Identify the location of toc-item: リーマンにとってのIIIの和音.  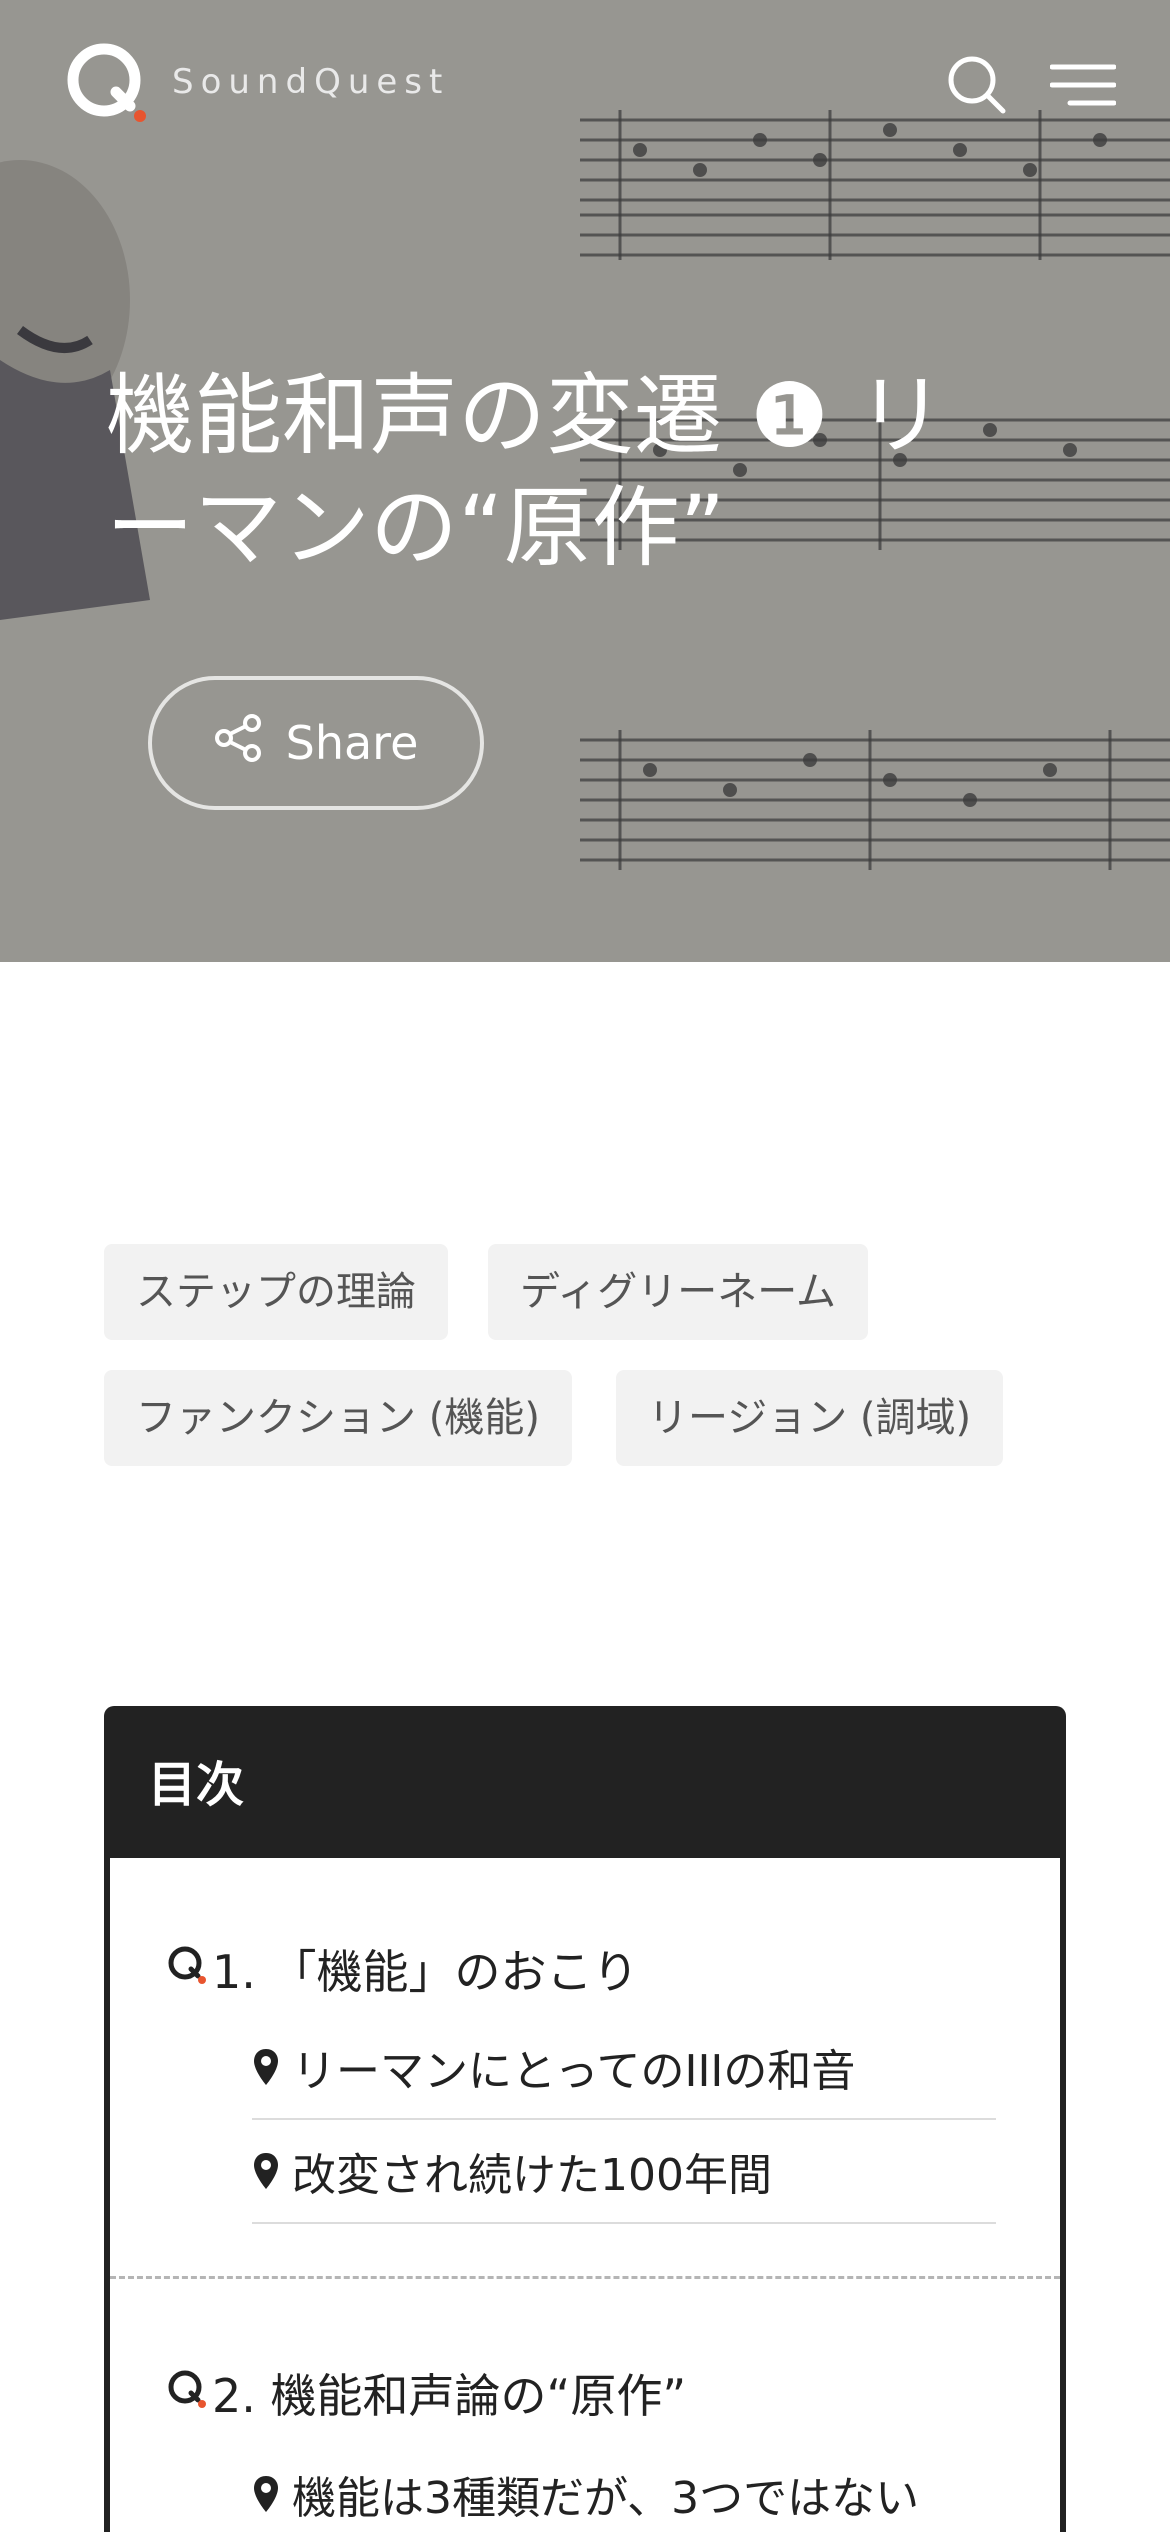
(624, 2068).